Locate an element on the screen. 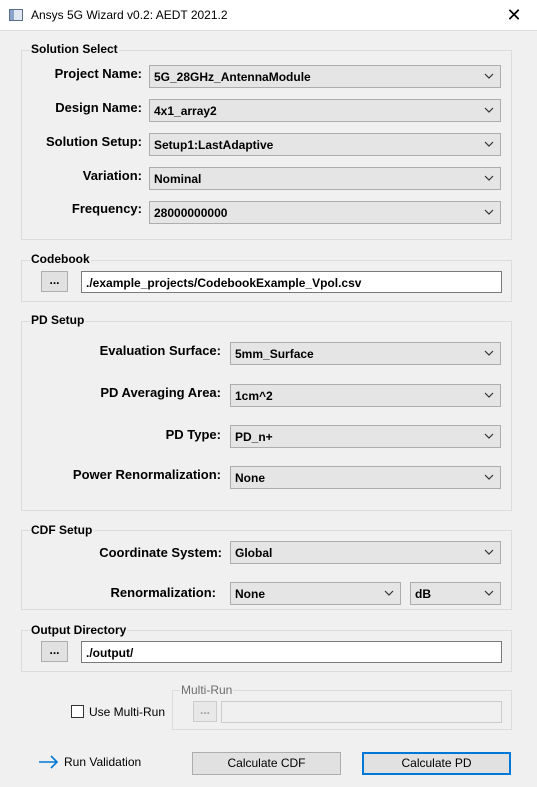 Image resolution: width=537 pixels, height=787 pixels. output-directory-title: Output Directory is located at coordinates (79, 630).